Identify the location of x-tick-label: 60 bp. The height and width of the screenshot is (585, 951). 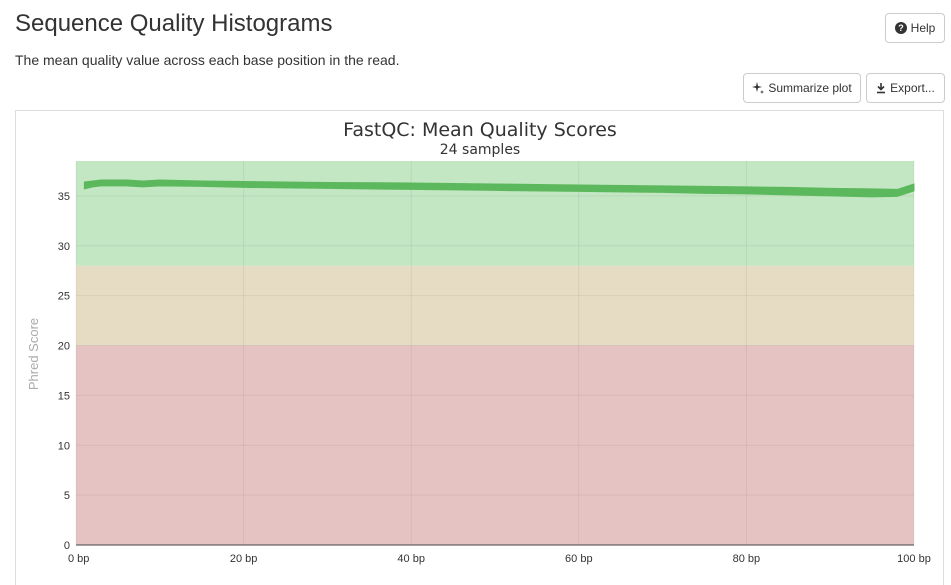
(579, 559).